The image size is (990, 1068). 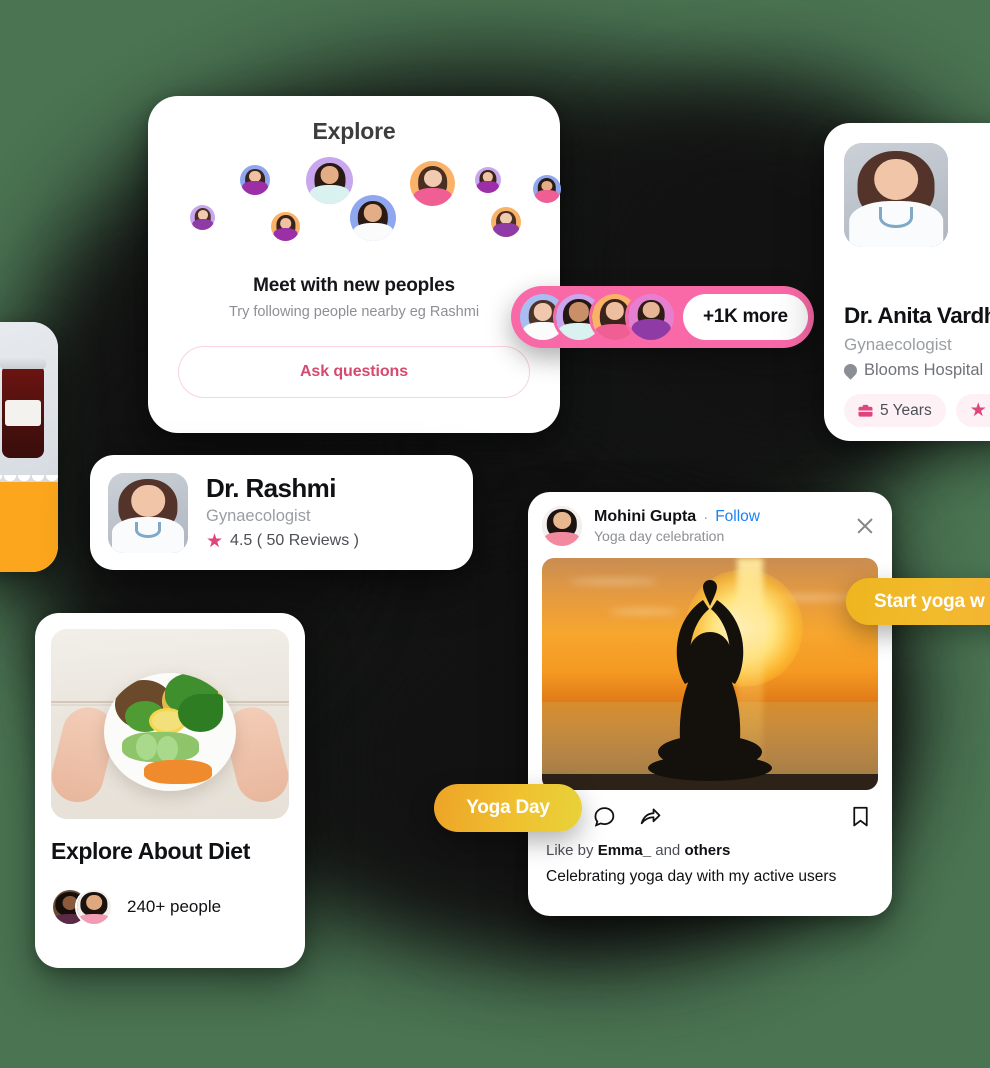 What do you see at coordinates (710, 810) in the screenshot?
I see `post-actions` at bounding box center [710, 810].